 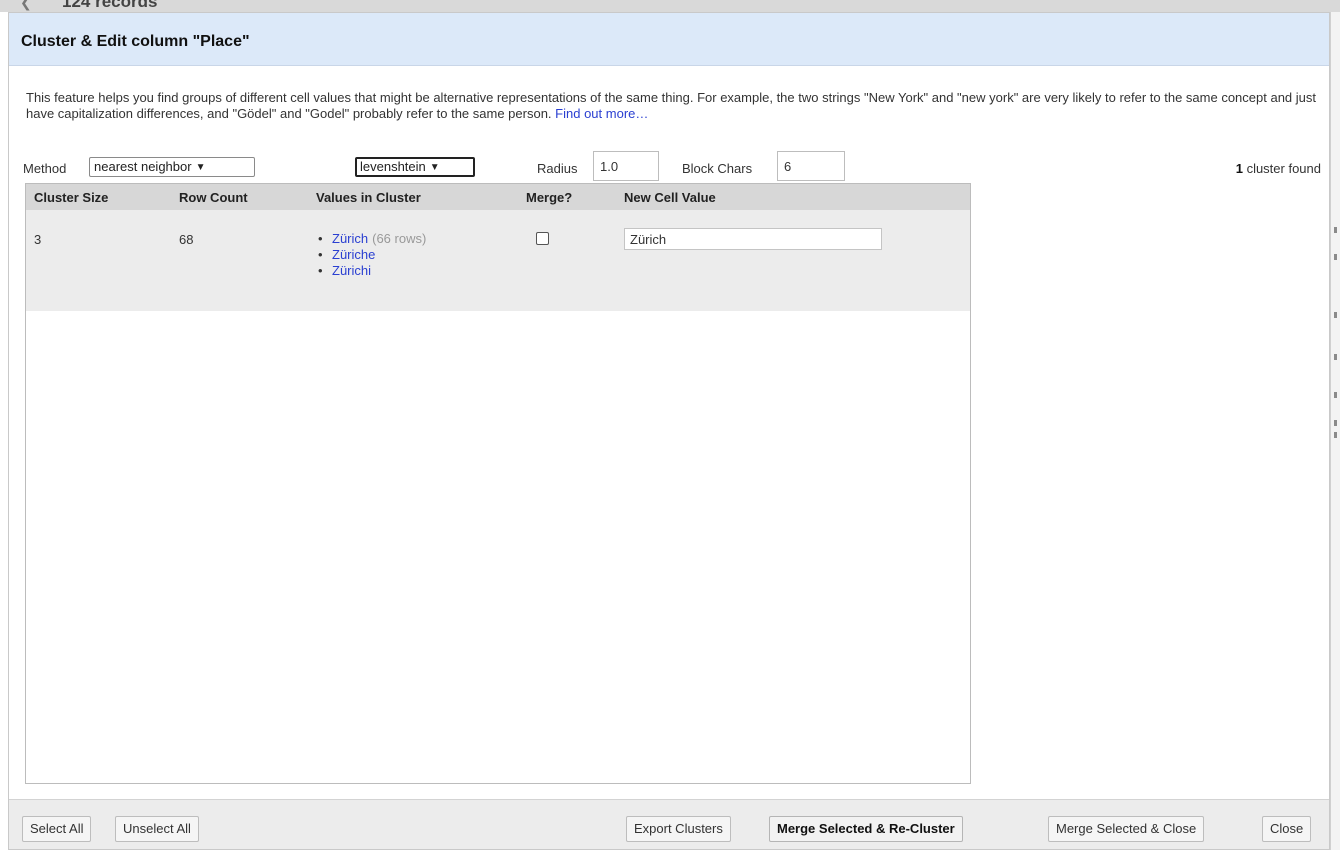 I want to click on new-cell-value-input: Zürich, so click(x=753, y=239).